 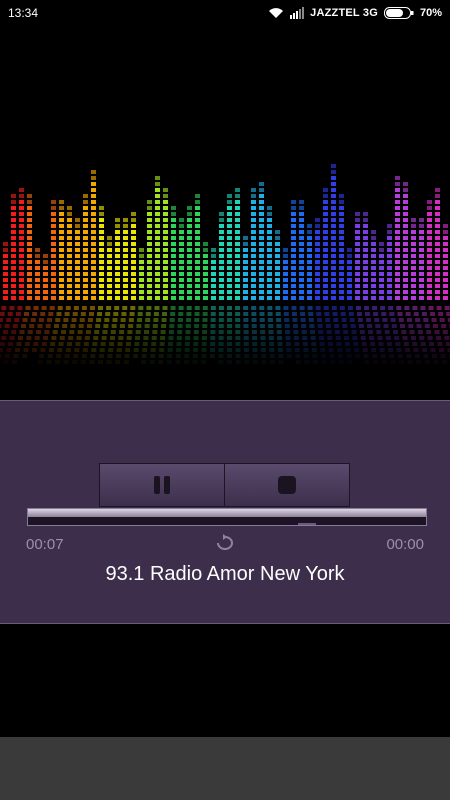 I want to click on total-time: 00:00, so click(x=405, y=544).